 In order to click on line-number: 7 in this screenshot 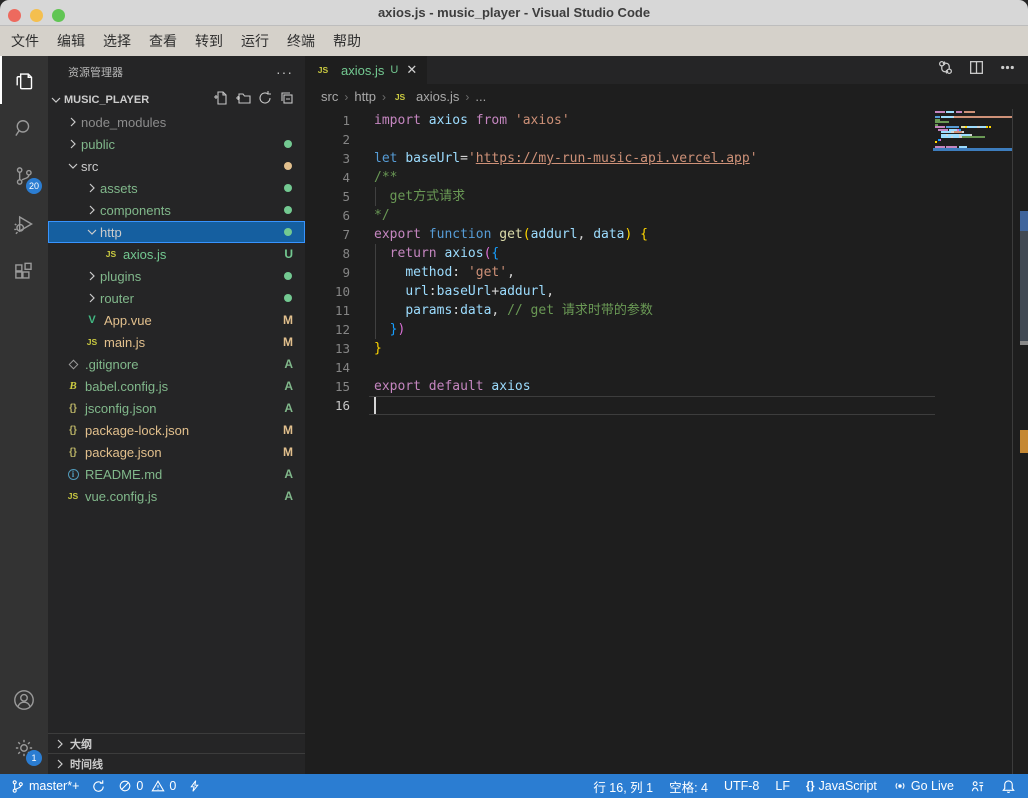, I will do `click(346, 234)`.